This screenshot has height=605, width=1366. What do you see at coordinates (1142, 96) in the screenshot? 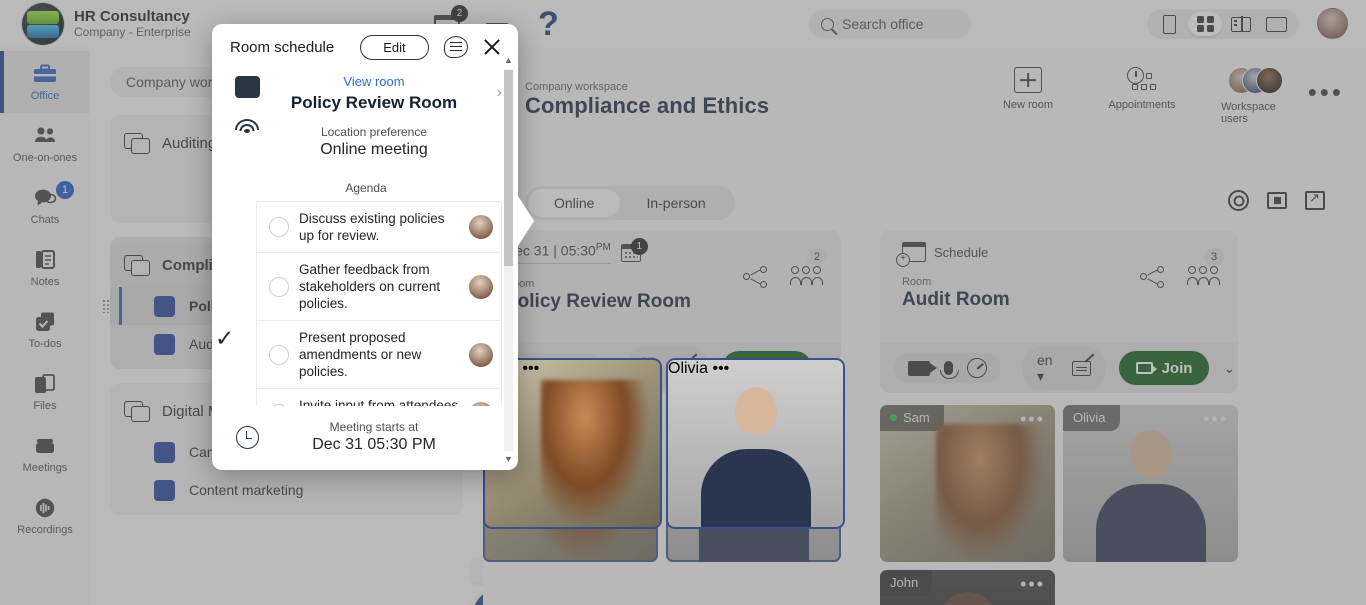
I see `appointments-button: Appointments` at bounding box center [1142, 96].